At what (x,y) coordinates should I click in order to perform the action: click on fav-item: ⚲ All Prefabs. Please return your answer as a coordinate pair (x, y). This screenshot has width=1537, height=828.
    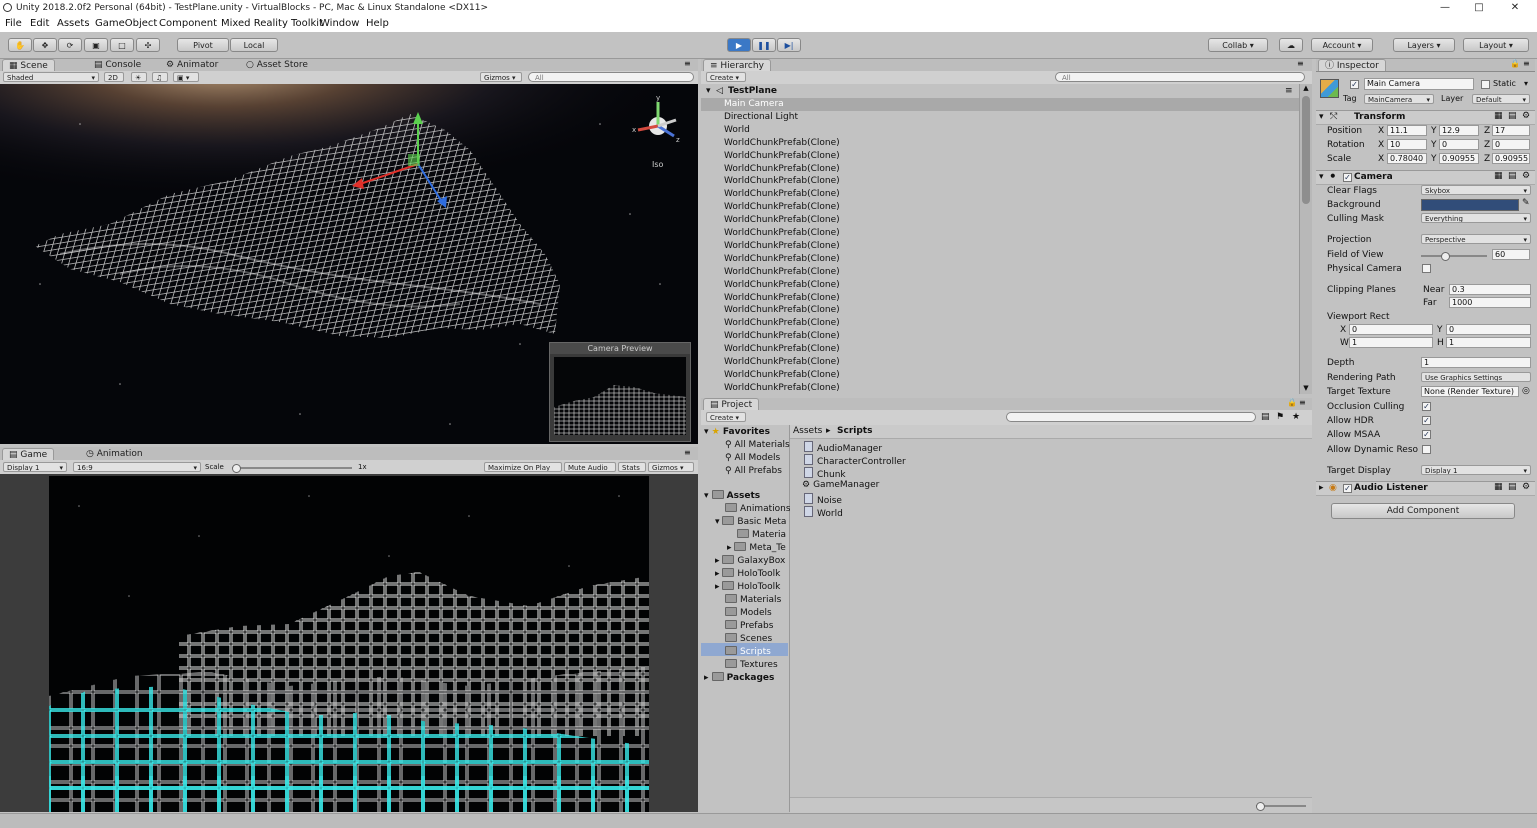
    Looking at the image, I should click on (753, 471).